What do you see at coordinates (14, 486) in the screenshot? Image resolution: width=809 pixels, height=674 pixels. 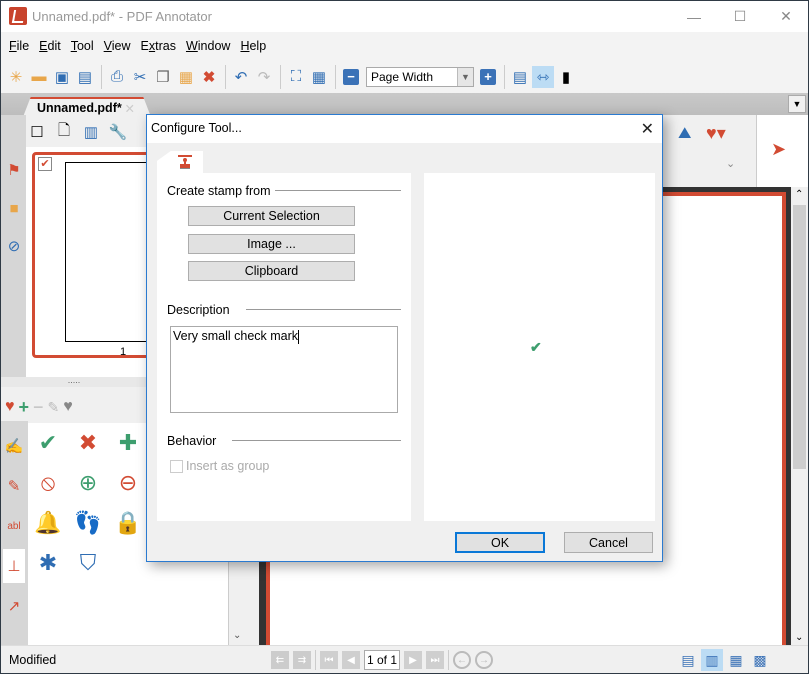 I see `highlighter-tab-icon: ✎` at bounding box center [14, 486].